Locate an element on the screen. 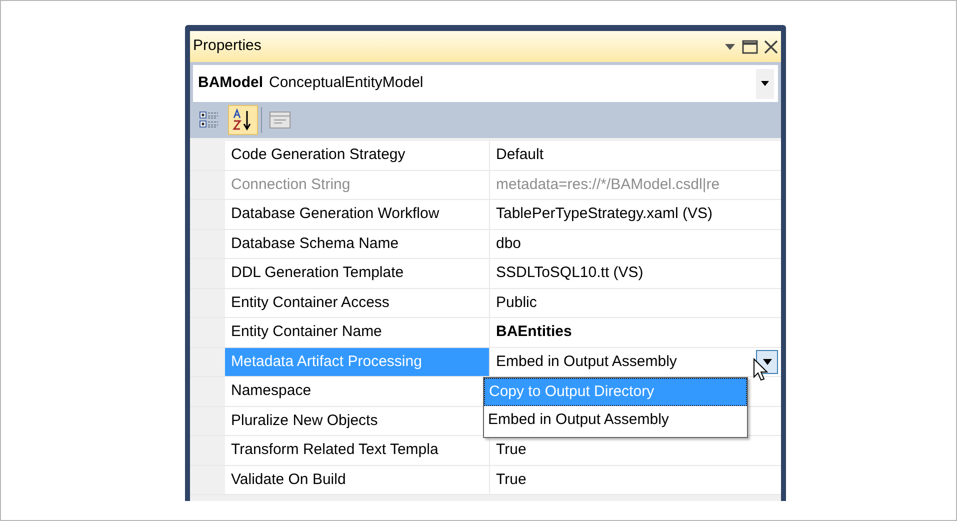  property-value: SSDLToSQL10.tt (VS) is located at coordinates (637, 273).